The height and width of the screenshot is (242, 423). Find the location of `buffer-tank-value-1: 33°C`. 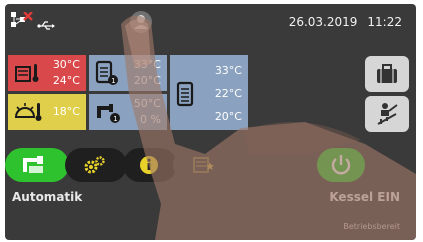

buffer-tank-value-1: 33°C is located at coordinates (147, 64).